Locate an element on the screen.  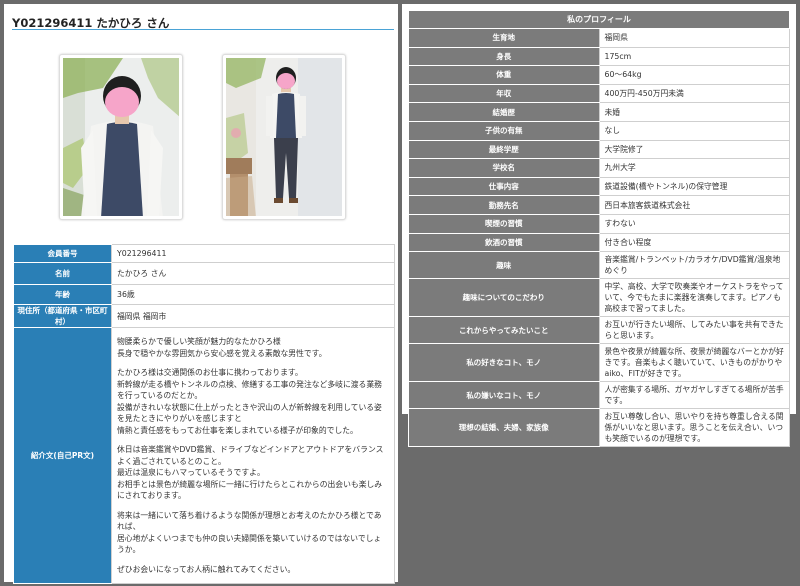
my-profile-title: 私のプロフィール is located at coordinates (599, 19).